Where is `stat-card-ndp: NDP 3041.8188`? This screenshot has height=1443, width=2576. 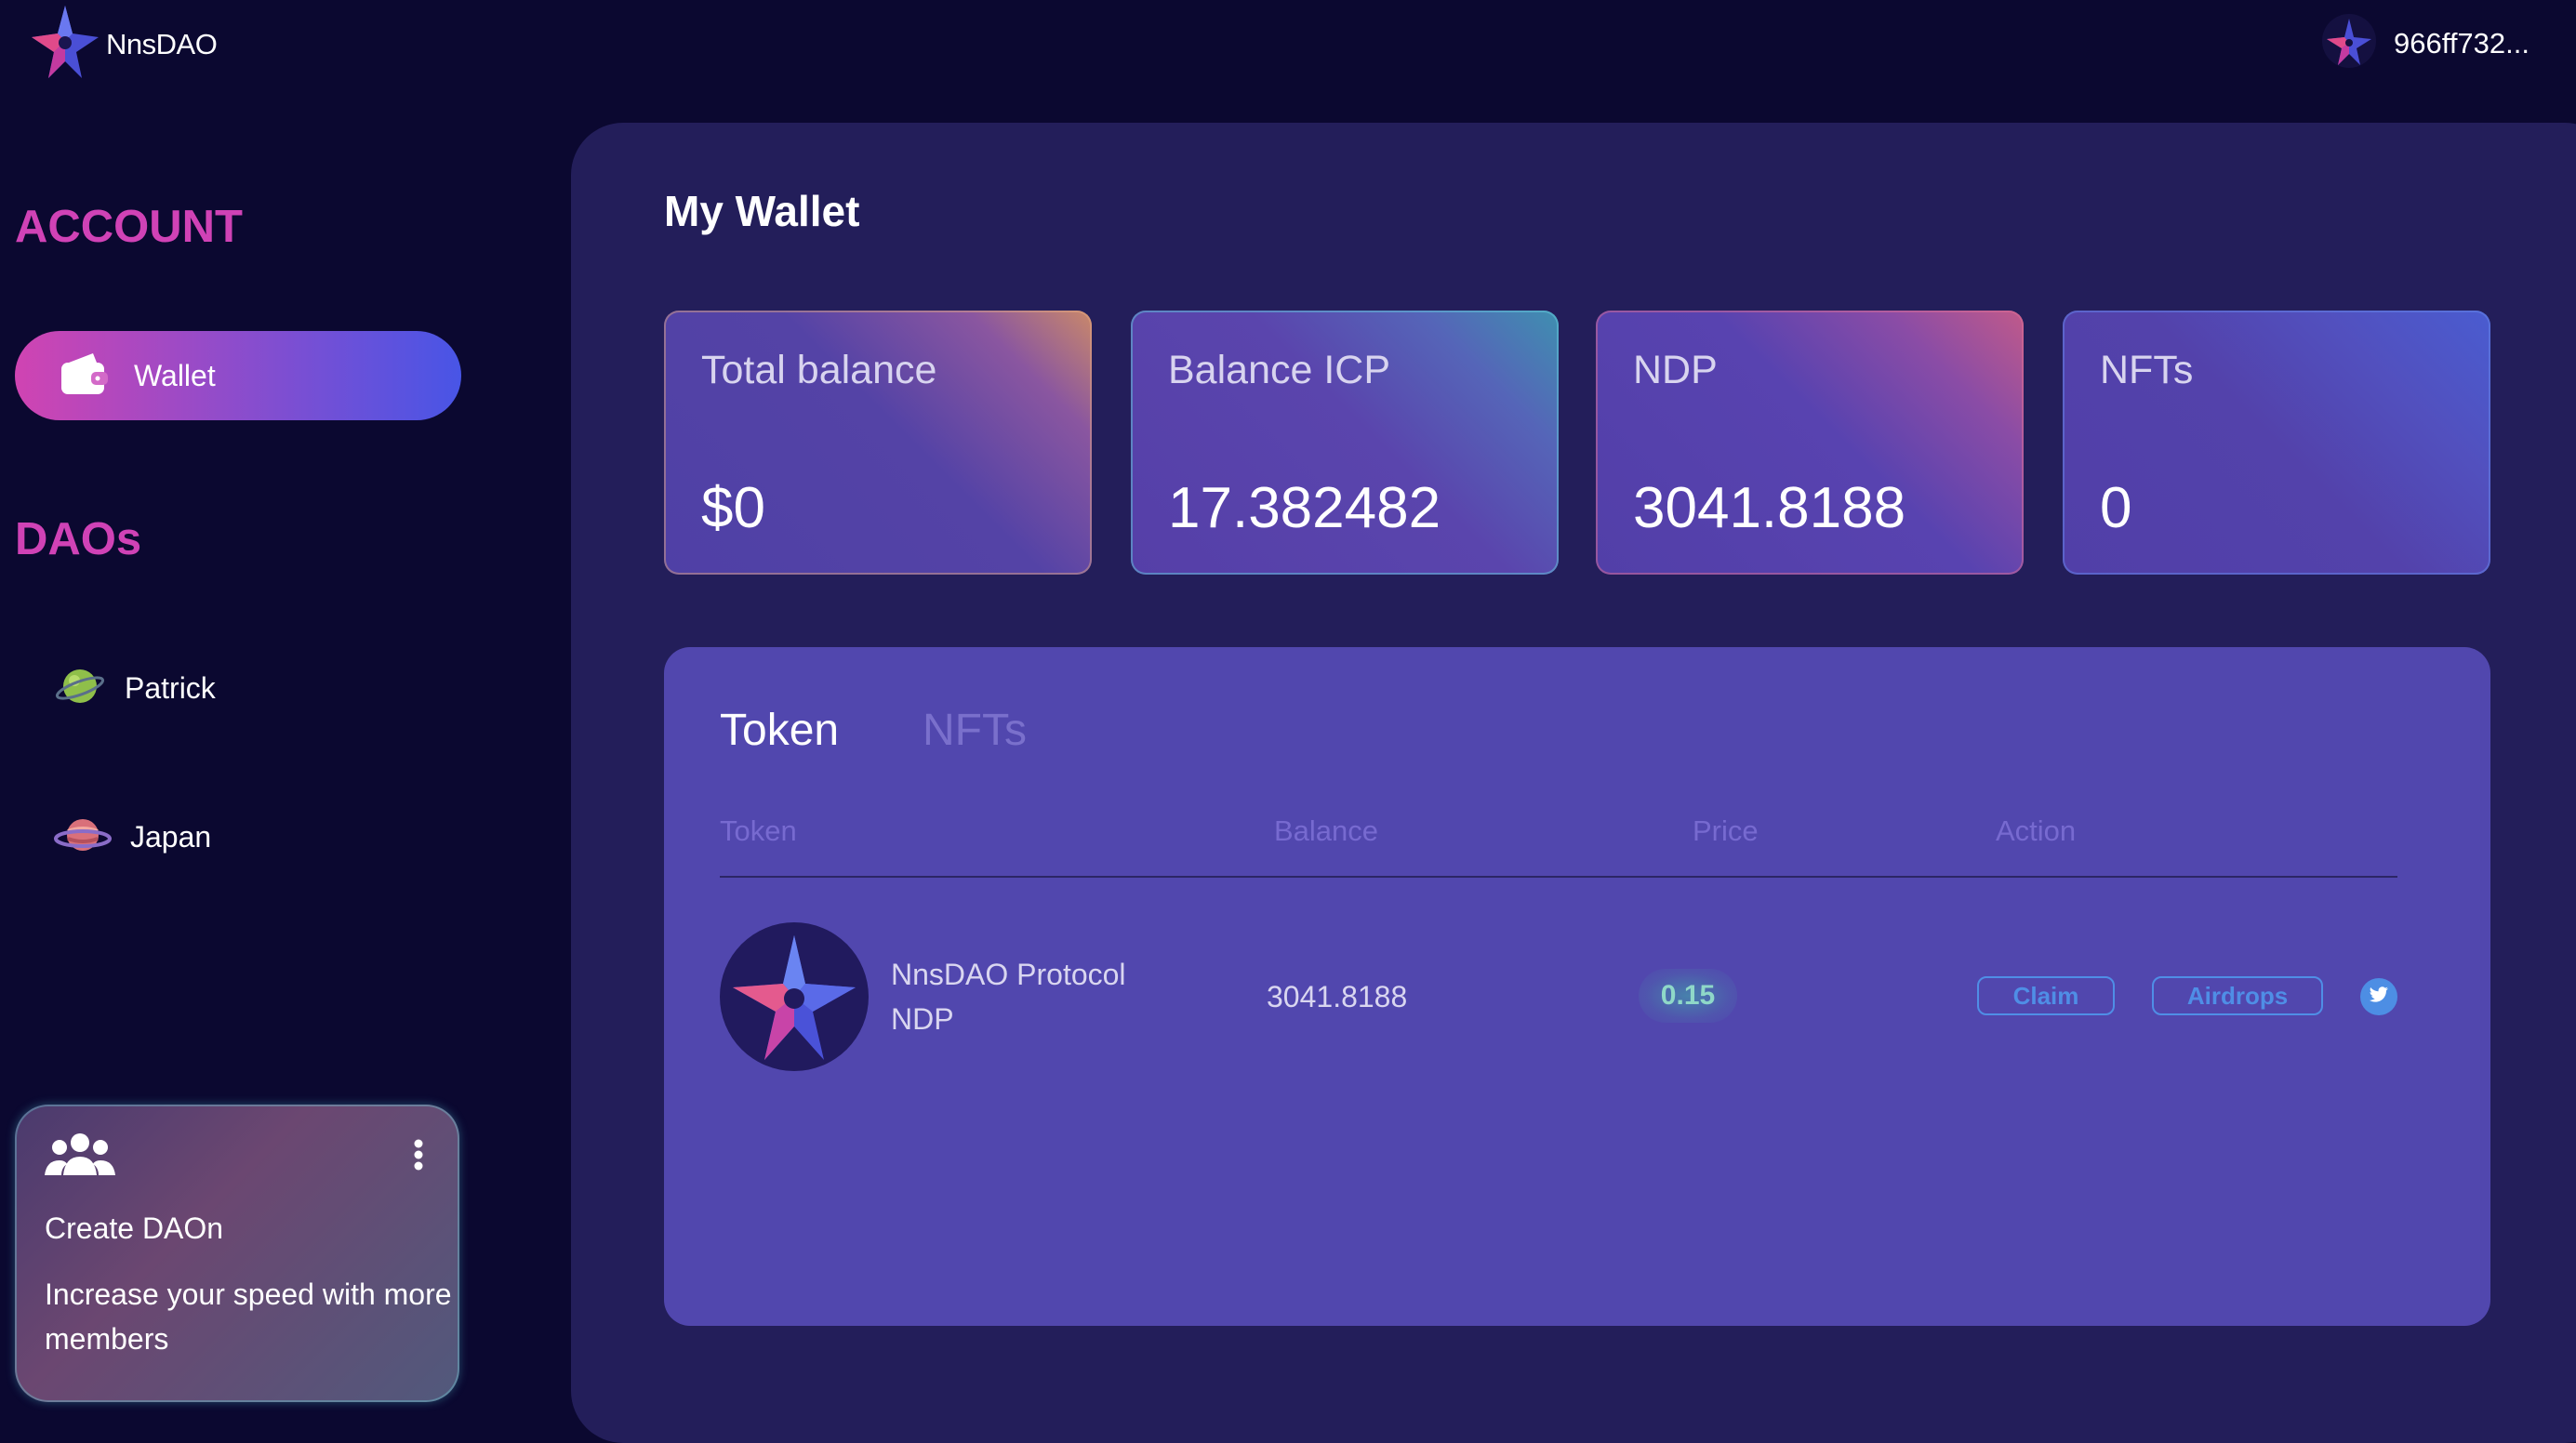 stat-card-ndp: NDP 3041.8188 is located at coordinates (1810, 443).